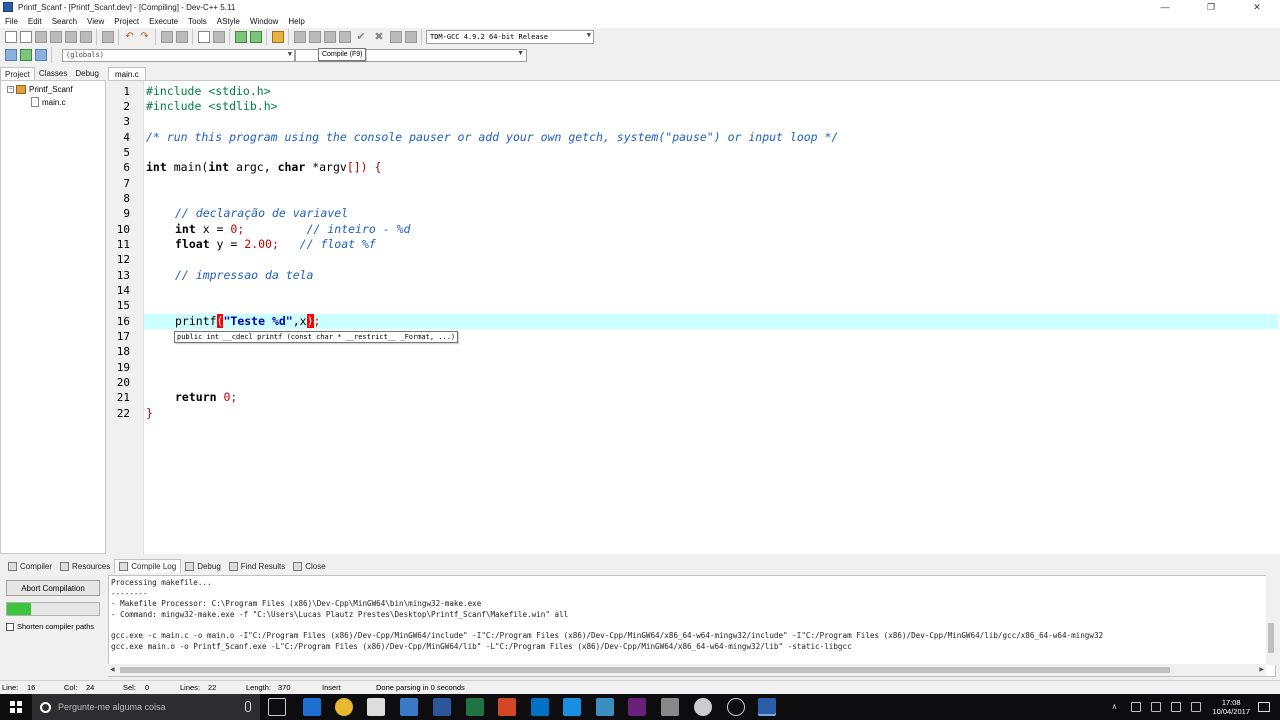 Image resolution: width=1280 pixels, height=720 pixels. I want to click on menu-file: File, so click(11, 21).